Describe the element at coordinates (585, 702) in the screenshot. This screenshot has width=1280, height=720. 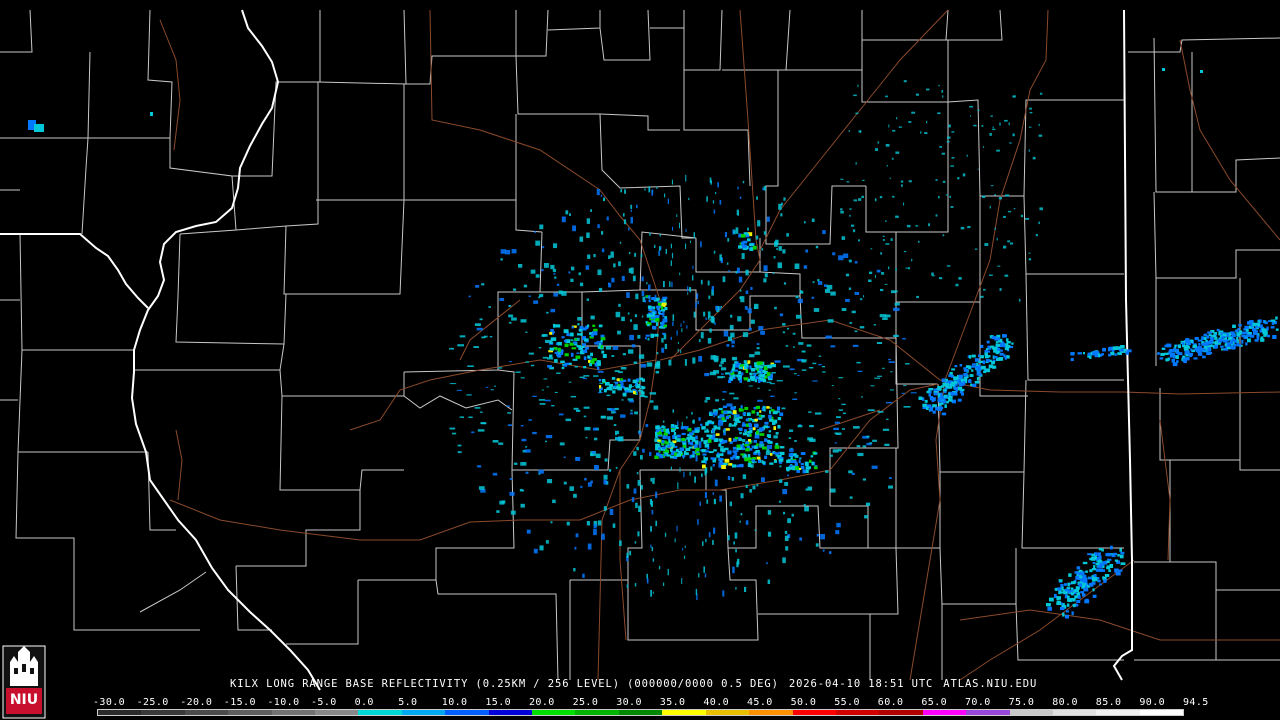
I see `legend-label: 25.0` at that location.